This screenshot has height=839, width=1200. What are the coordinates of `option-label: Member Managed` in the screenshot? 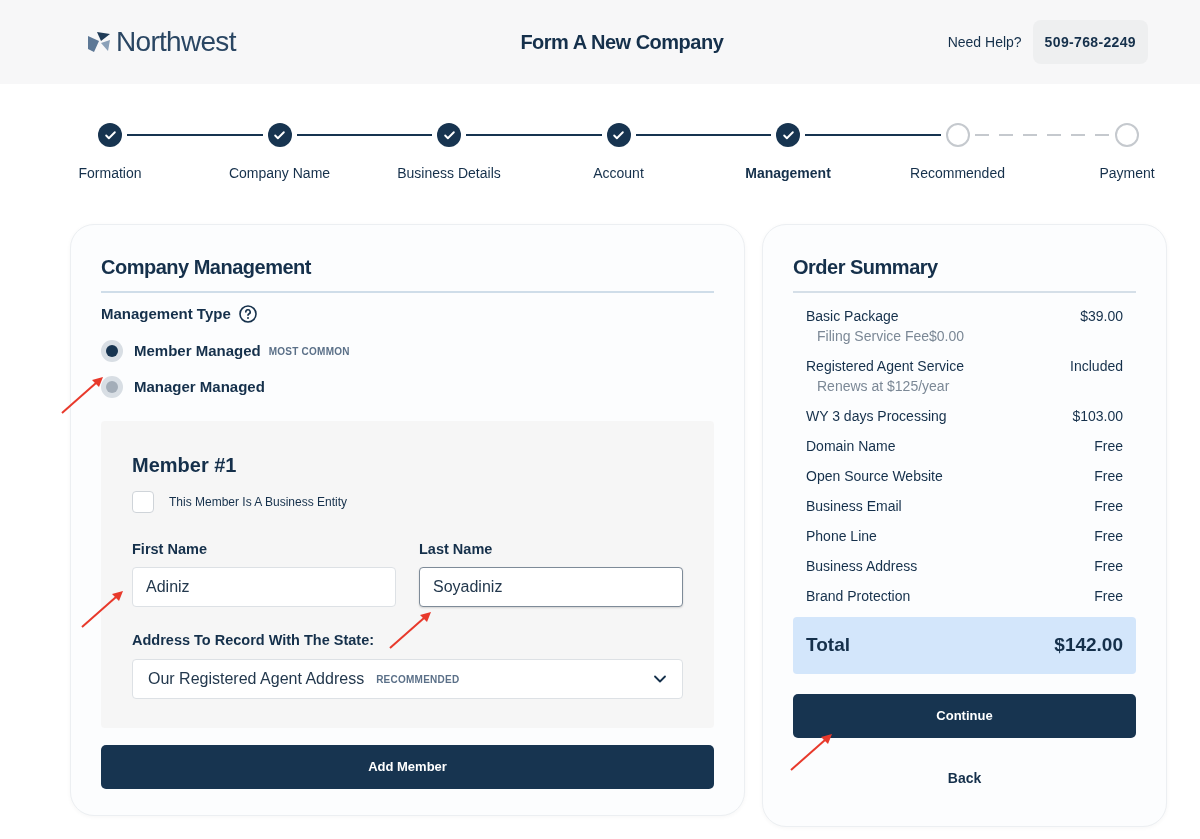 It's located at (197, 351).